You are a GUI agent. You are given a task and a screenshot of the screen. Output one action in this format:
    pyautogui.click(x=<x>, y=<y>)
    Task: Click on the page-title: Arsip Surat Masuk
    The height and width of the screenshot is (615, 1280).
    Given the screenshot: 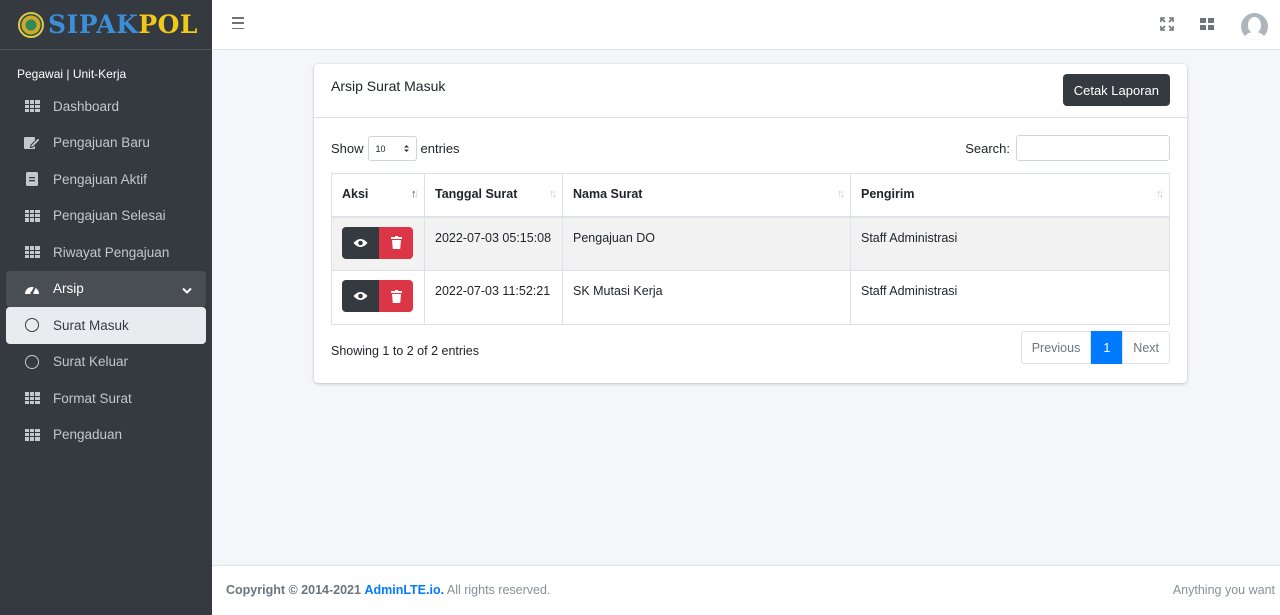 What is the action you would take?
    pyautogui.click(x=388, y=86)
    